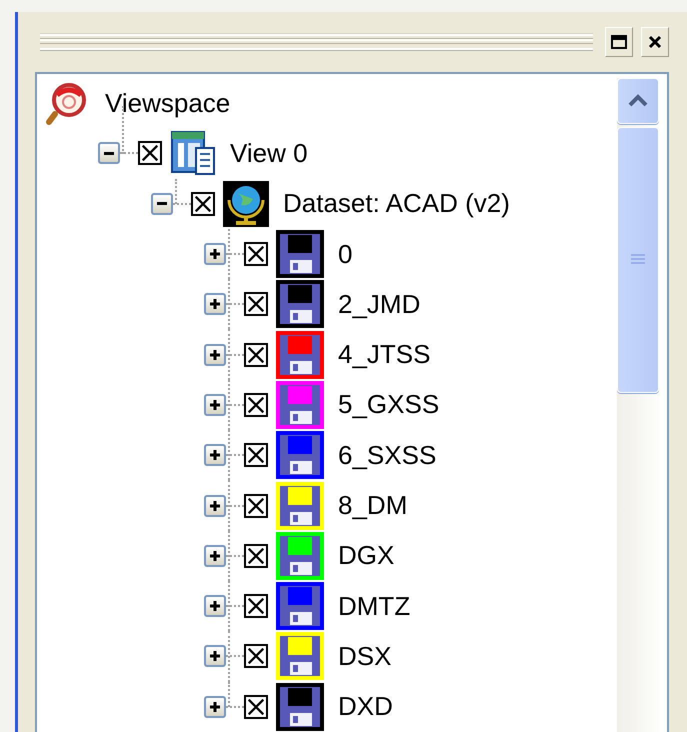 The height and width of the screenshot is (732, 687). Describe the element at coordinates (396, 204) in the screenshot. I see `tree-item: Dataset: ACAD (v2)` at that location.